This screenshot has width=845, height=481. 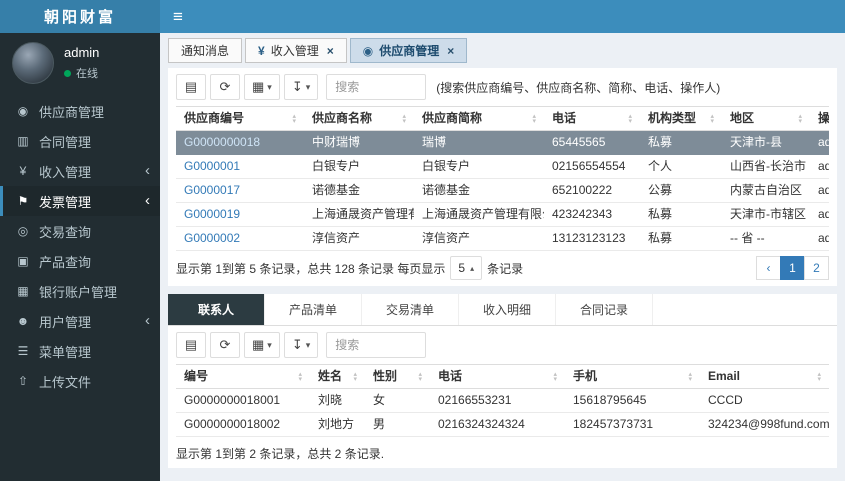 I want to click on col-supplier-abbr: 供应商简称, so click(x=479, y=118).